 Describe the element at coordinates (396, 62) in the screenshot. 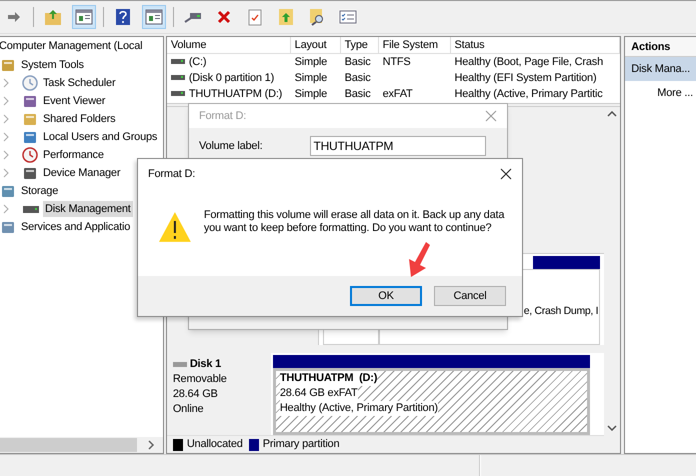

I see `table-cell-text: NTFS` at that location.